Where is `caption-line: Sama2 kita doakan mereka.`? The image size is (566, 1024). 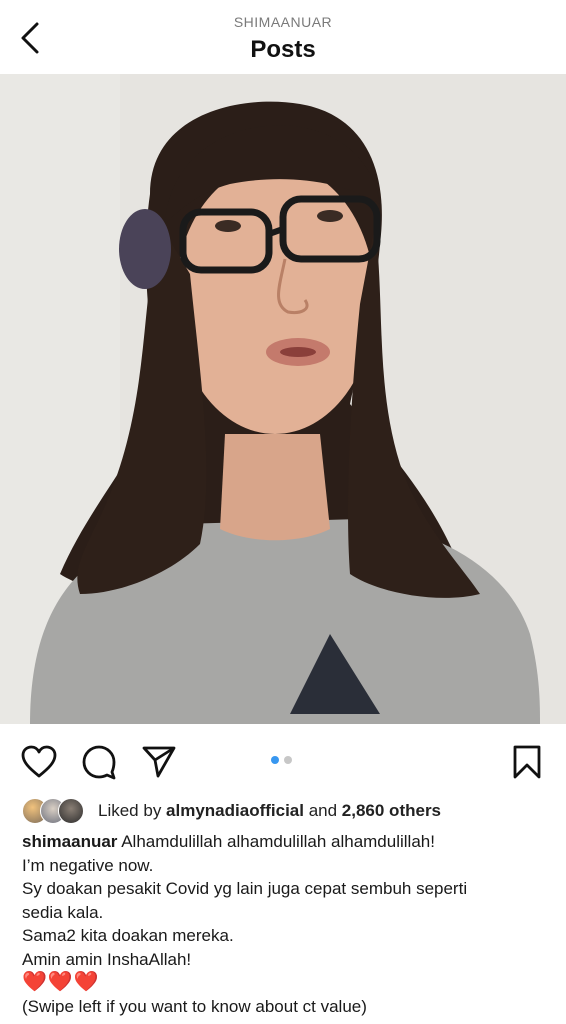
caption-line: Sama2 kita doakan mereka. is located at coordinates (128, 935).